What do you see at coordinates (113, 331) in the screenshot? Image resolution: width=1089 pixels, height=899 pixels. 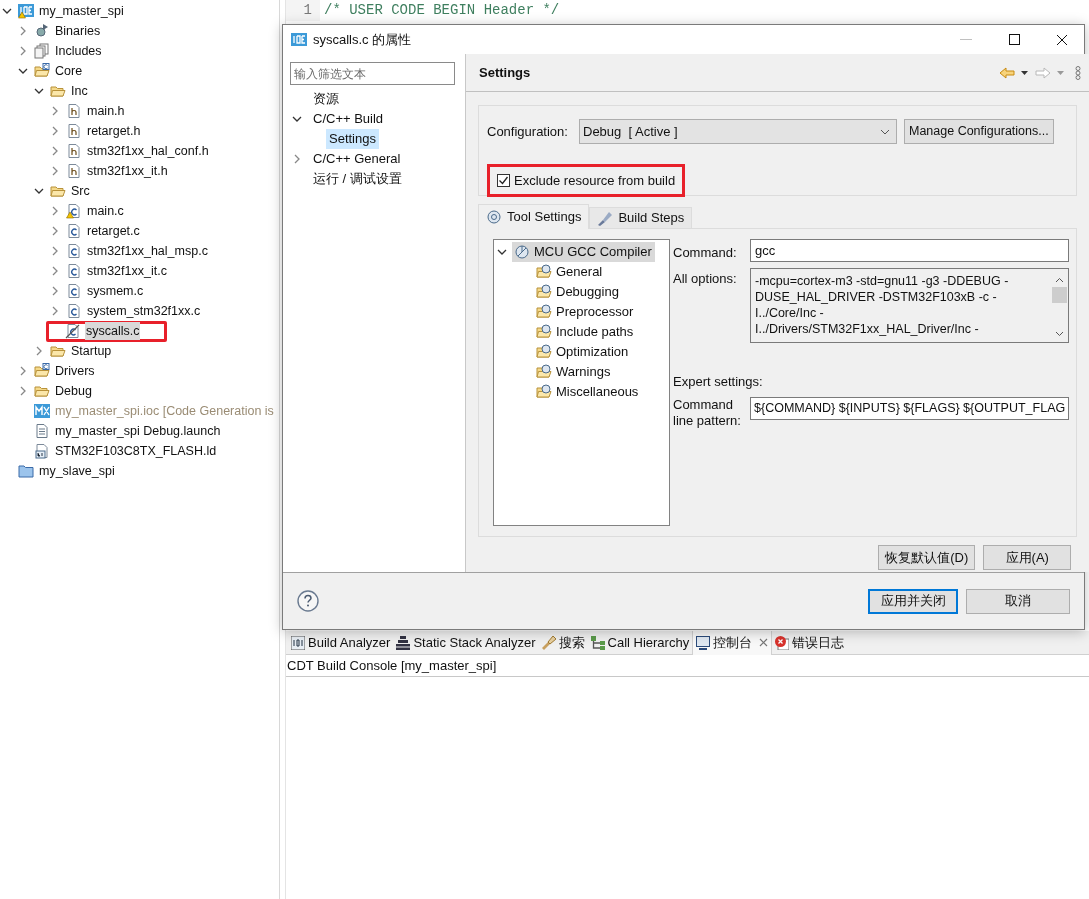 I see `tree-item: syscalls.c` at bounding box center [113, 331].